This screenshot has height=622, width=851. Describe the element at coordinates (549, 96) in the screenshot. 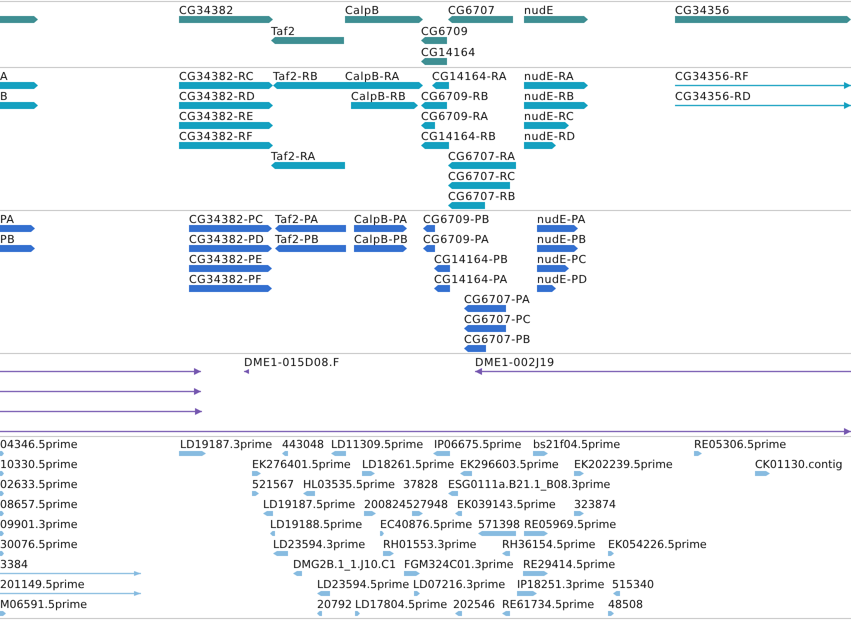

I see `transcript-label: nudE-RB` at that location.